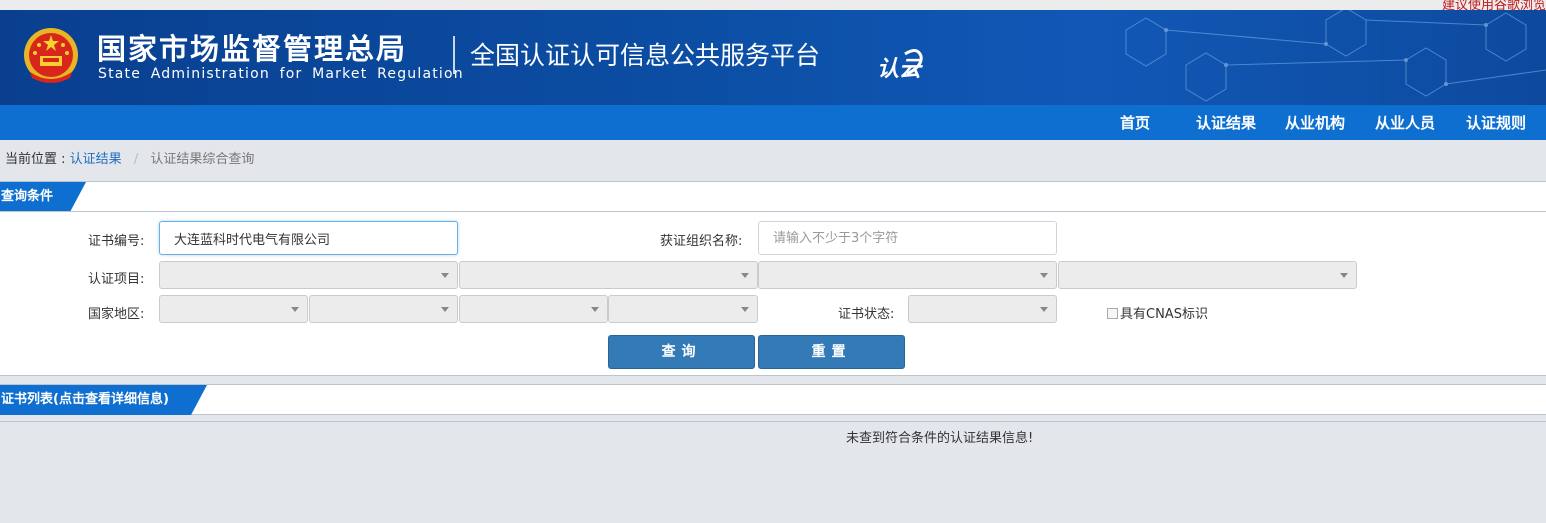 The width and height of the screenshot is (1546, 523). Describe the element at coordinates (982, 309) in the screenshot. I see `status-select` at that location.